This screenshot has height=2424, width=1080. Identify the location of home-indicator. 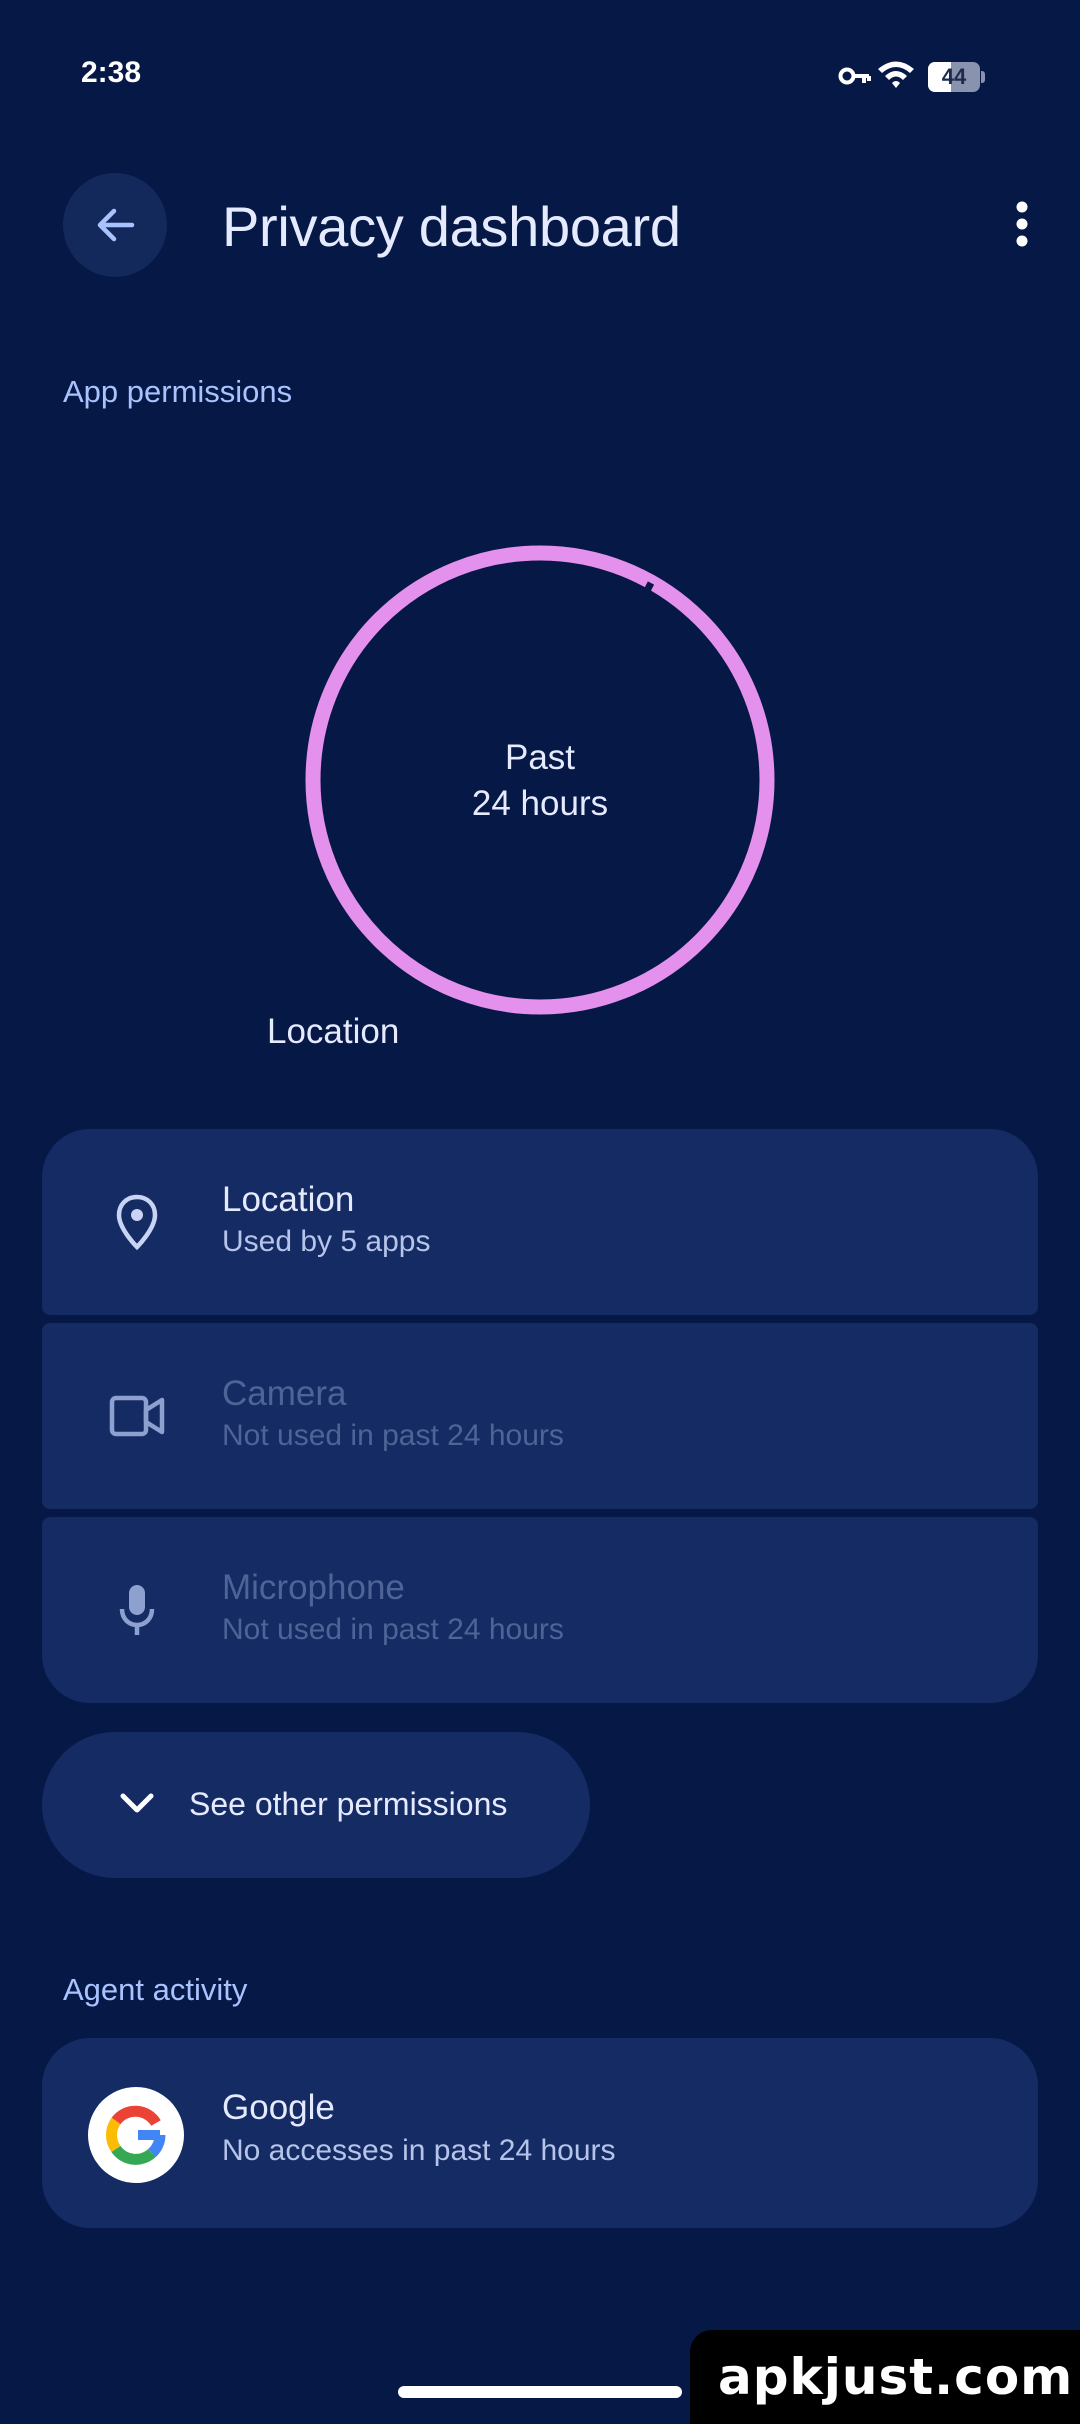
(540, 2392).